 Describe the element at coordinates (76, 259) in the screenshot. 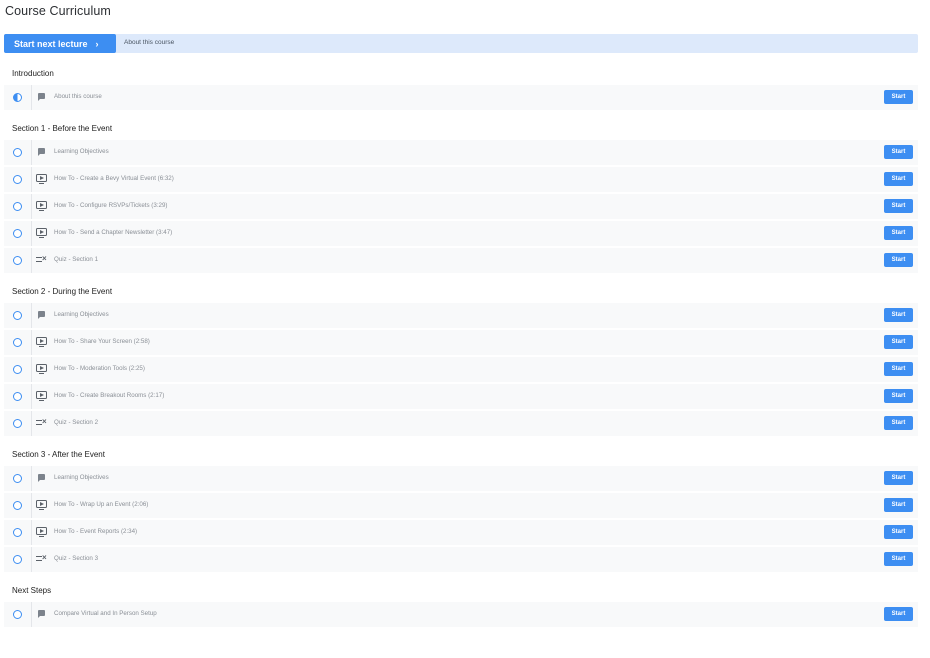

I see `lecture-title: Quiz - Section 1` at that location.